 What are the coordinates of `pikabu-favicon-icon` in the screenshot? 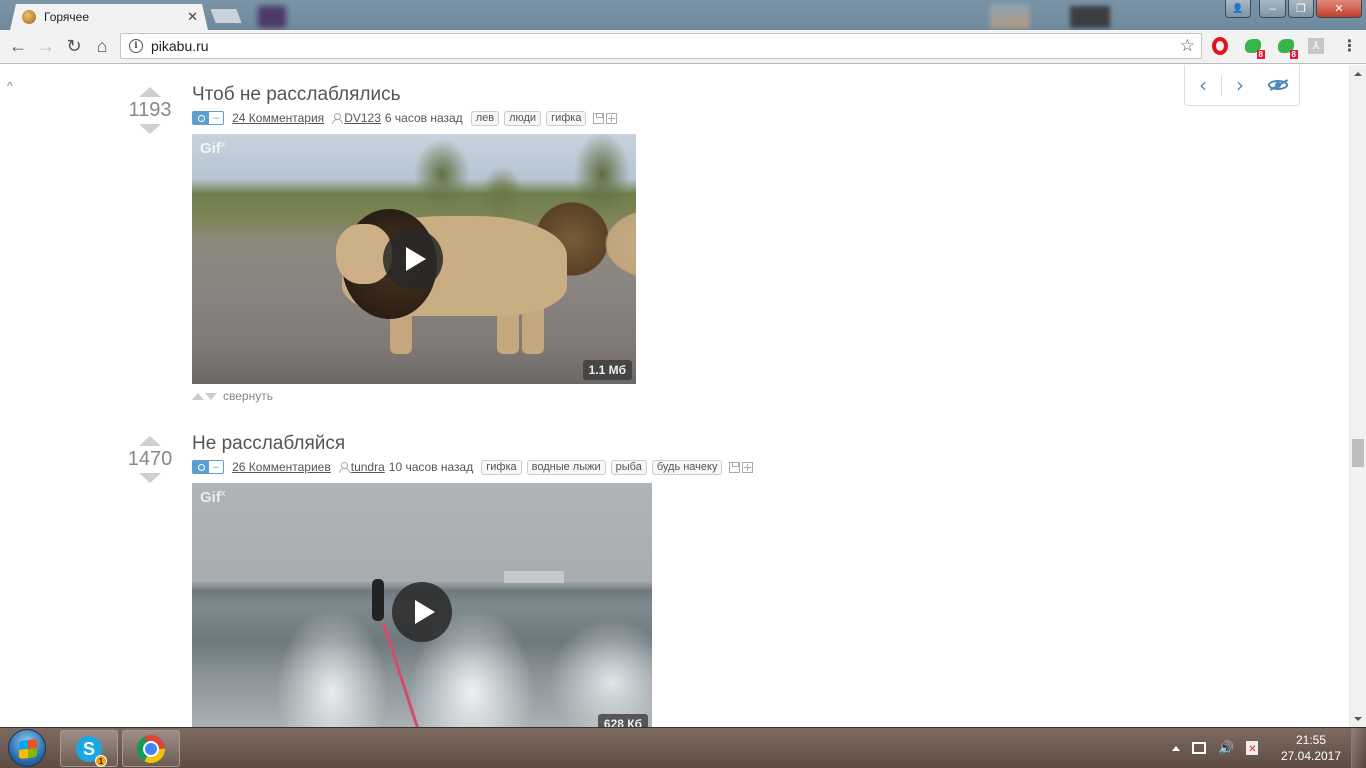 It's located at (29, 17).